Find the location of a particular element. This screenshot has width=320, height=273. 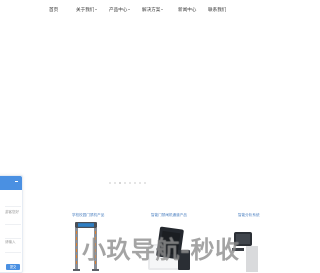

nav-item-solutions: 解决方案 is located at coordinates (153, 11).